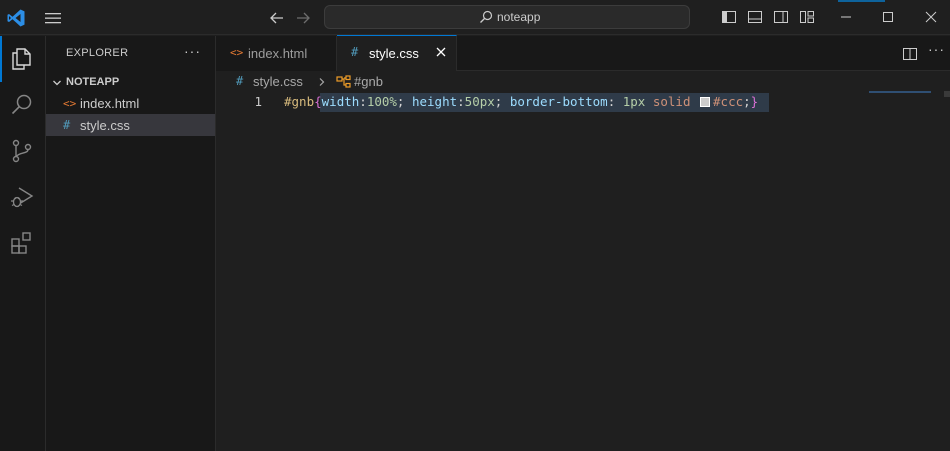 The image size is (950, 451). What do you see at coordinates (110, 103) in the screenshot?
I see `file-label: index.html` at bounding box center [110, 103].